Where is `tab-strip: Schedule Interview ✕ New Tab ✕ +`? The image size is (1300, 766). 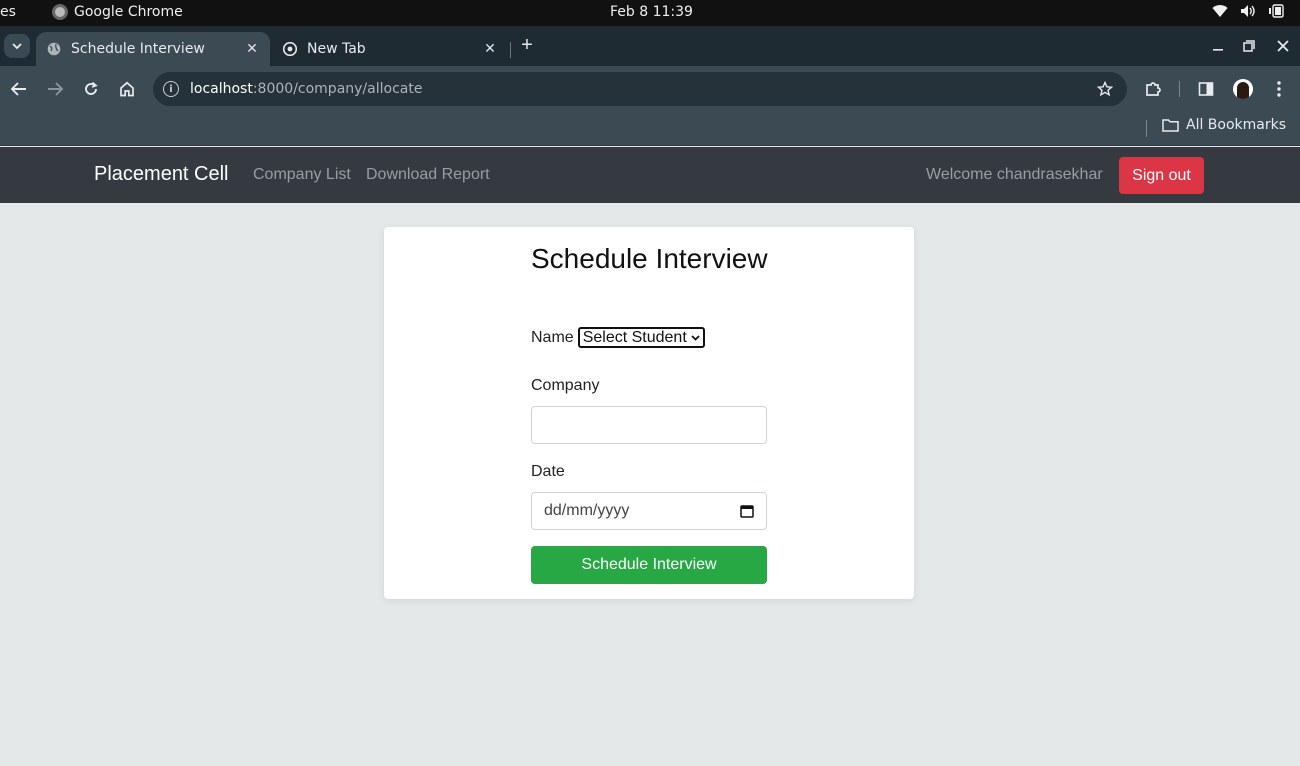 tab-strip: Schedule Interview ✕ New Tab ✕ + is located at coordinates (650, 46).